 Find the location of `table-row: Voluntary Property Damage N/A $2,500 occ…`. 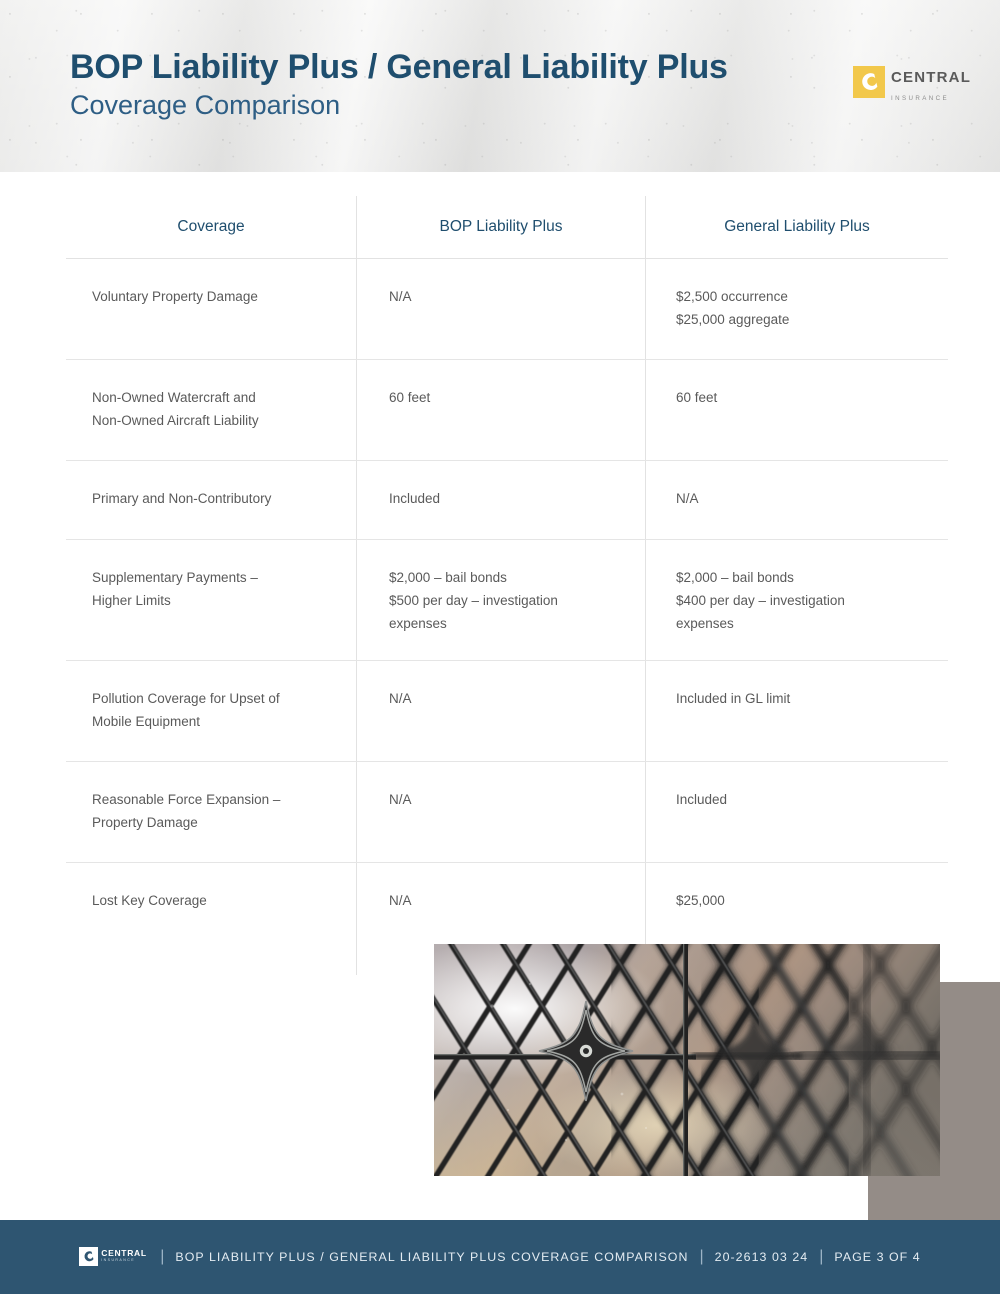

table-row: Voluntary Property Damage N/A $2,500 occ… is located at coordinates (507, 309).